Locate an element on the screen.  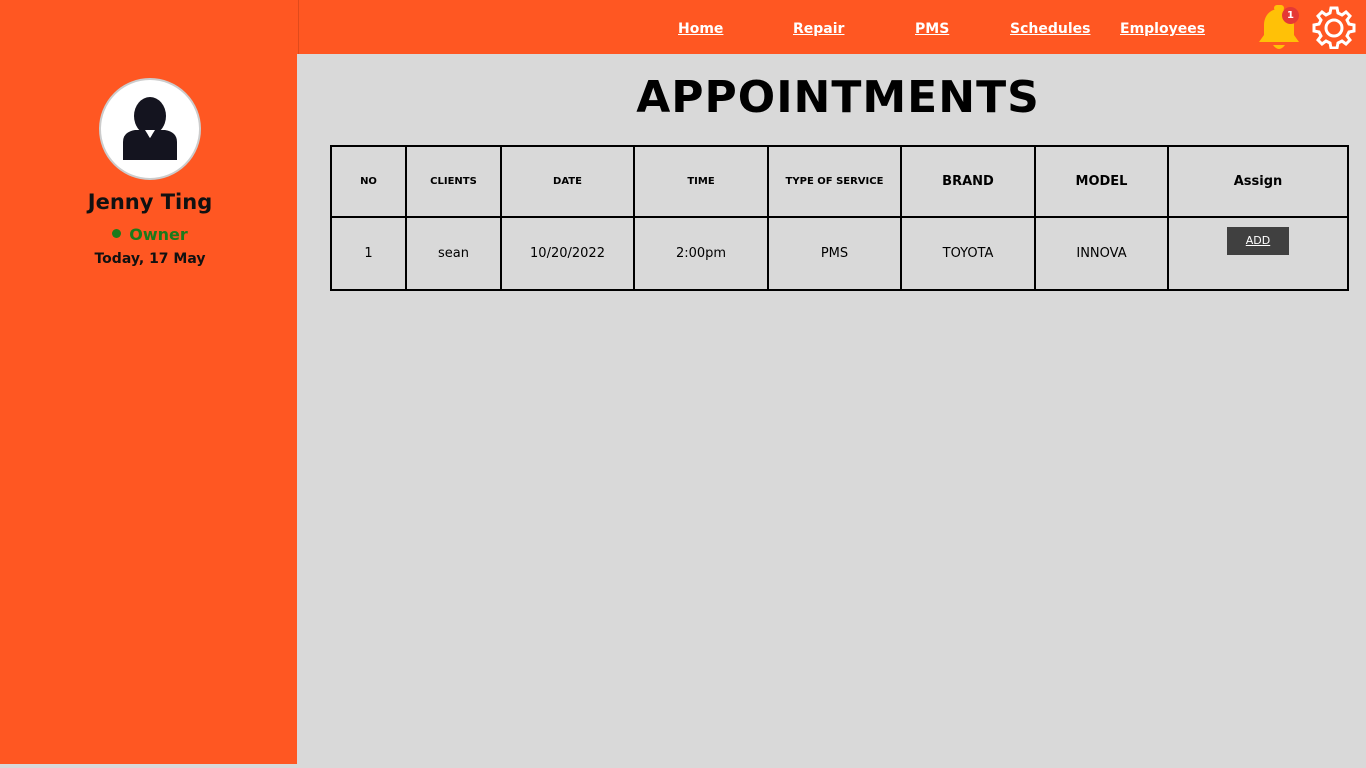
user-avatar-icon is located at coordinates (150, 129).